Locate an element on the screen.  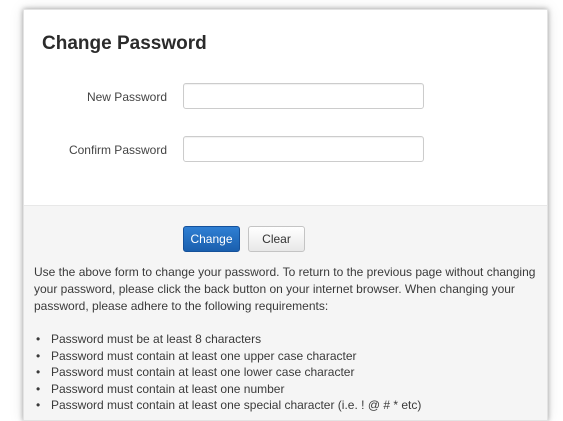
new-password-label: New Password is located at coordinates (126, 97).